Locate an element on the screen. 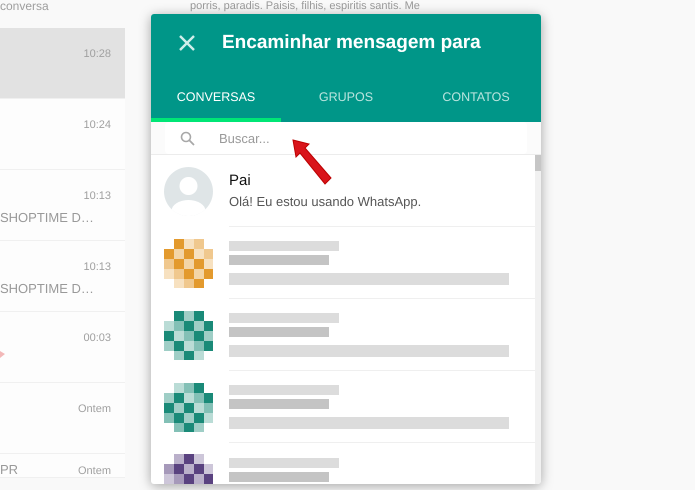  contact-status: Olá! Eu estou usando WhatsApp. is located at coordinates (325, 201).